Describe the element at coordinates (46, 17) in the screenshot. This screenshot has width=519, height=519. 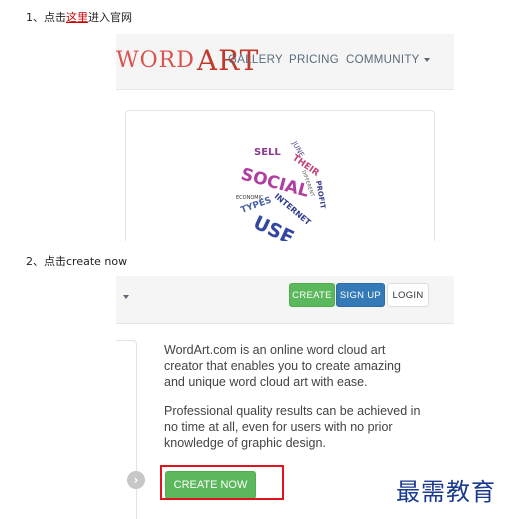
I see `step-1-prefix: 1、点击` at that location.